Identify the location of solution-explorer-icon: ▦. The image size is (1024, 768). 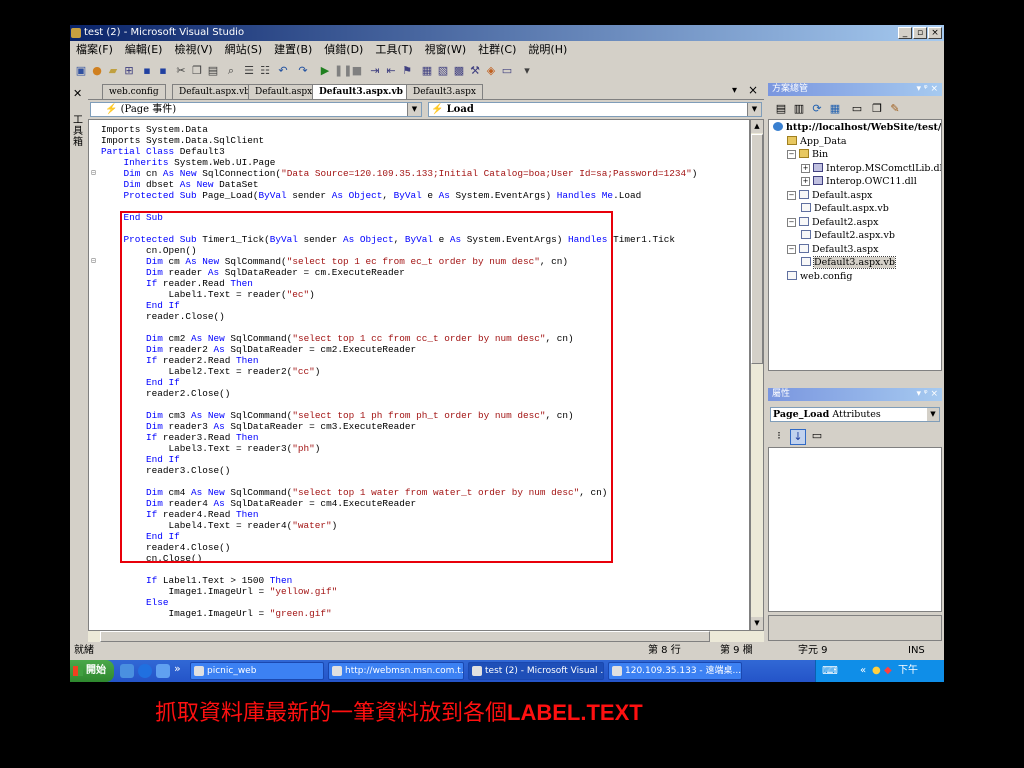
(427, 71).